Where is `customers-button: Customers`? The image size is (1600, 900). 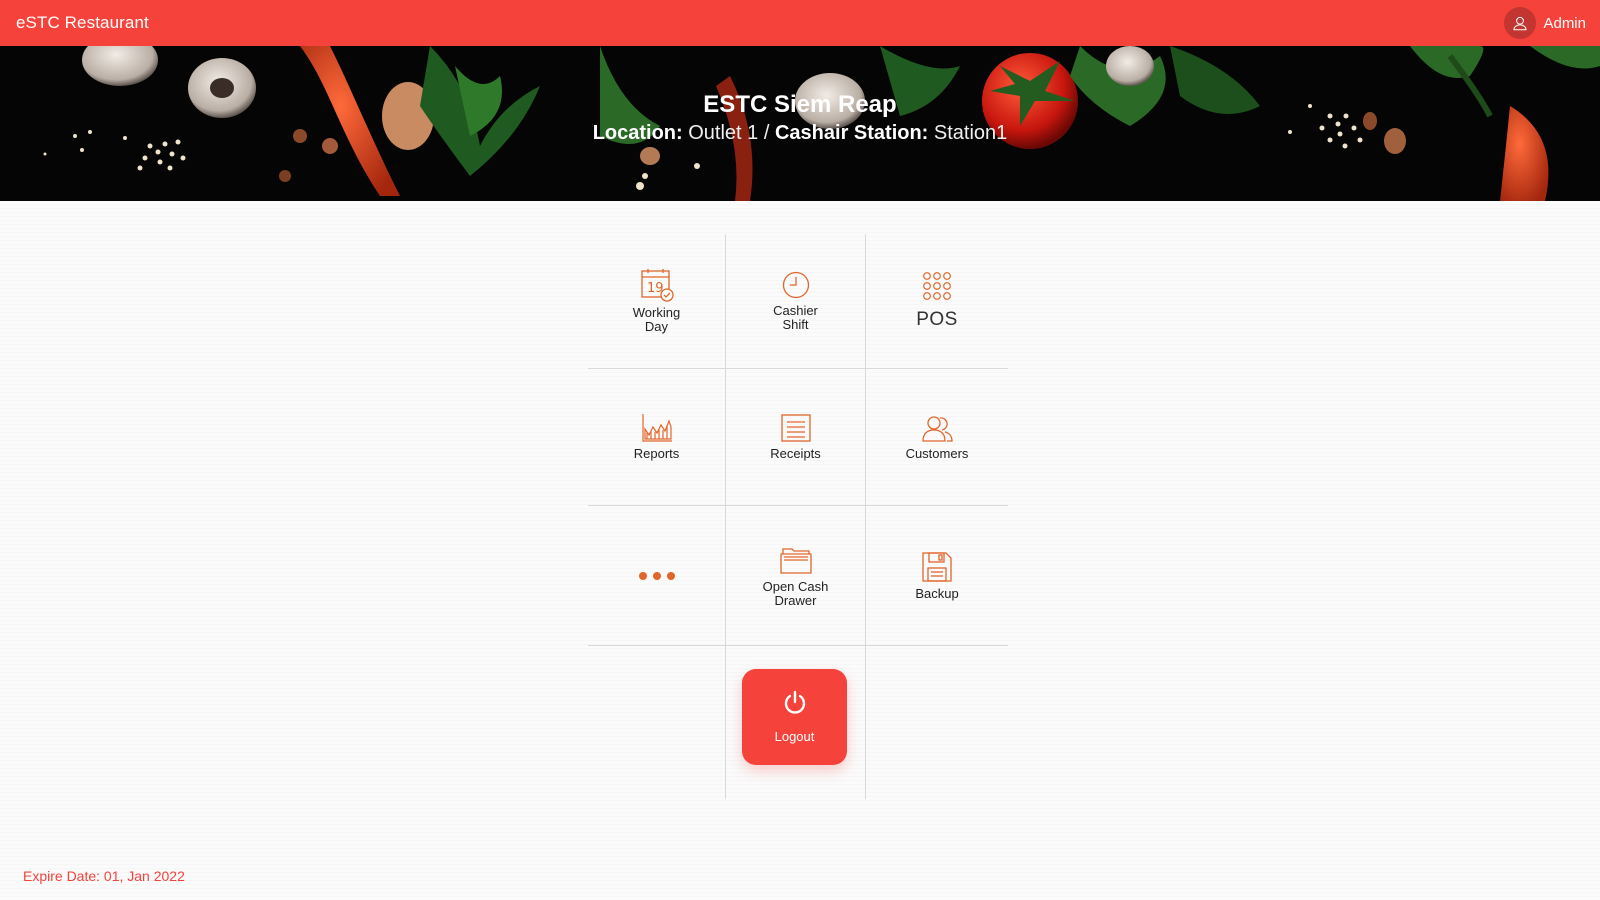
customers-button: Customers is located at coordinates (937, 437).